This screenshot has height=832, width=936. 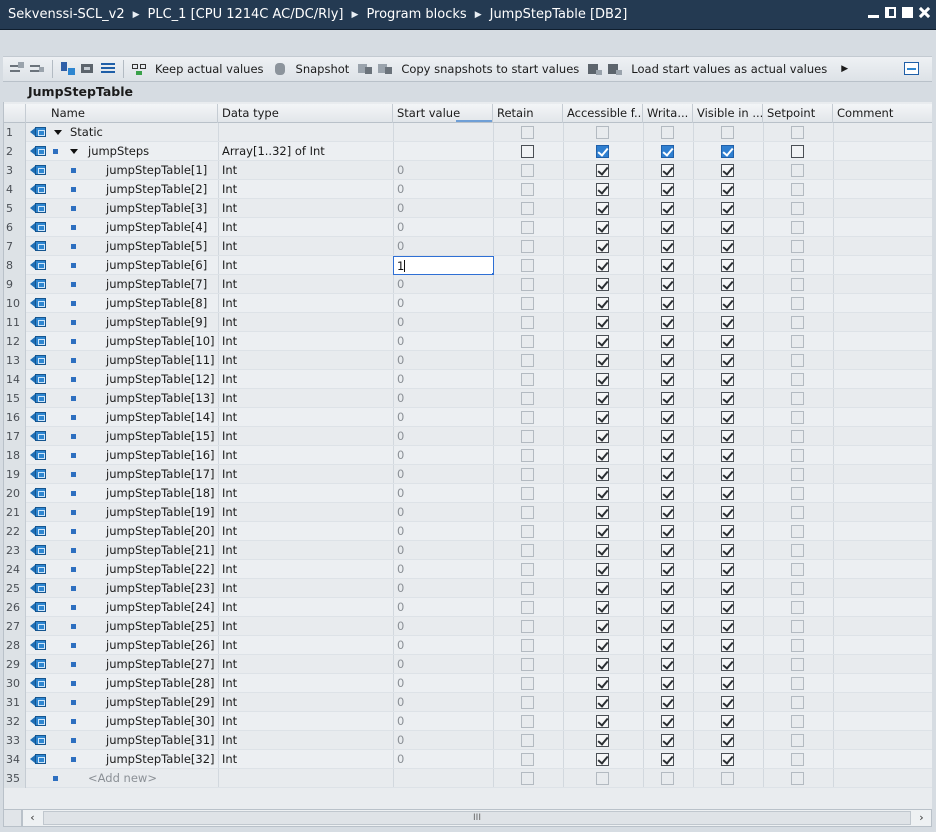 What do you see at coordinates (468, 645) in the screenshot?
I see `table-row: 28 jumpStepTable[26] Int 0` at bounding box center [468, 645].